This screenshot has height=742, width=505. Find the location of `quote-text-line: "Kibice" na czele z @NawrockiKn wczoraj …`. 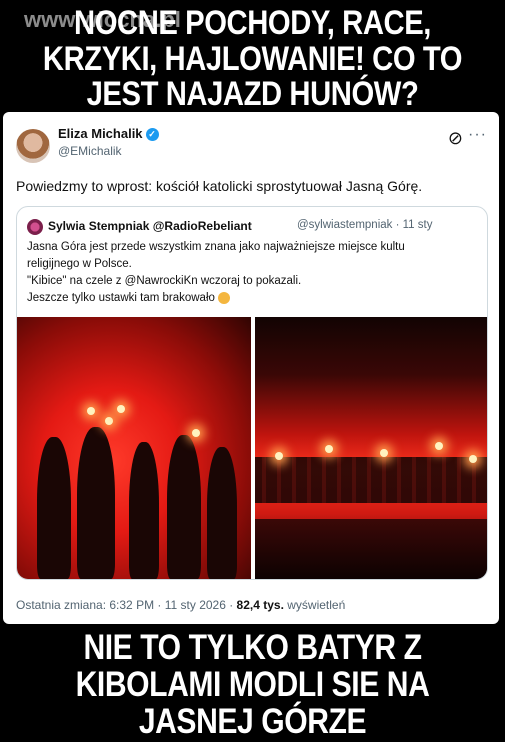

quote-text-line: "Kibice" na czele z @NawrockiKn wczoraj … is located at coordinates (164, 281).